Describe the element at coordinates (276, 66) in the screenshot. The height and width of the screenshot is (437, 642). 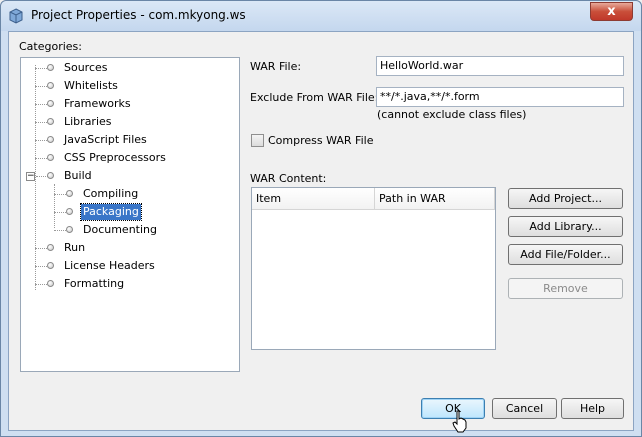
I see `war-file-label: WAR File:` at that location.